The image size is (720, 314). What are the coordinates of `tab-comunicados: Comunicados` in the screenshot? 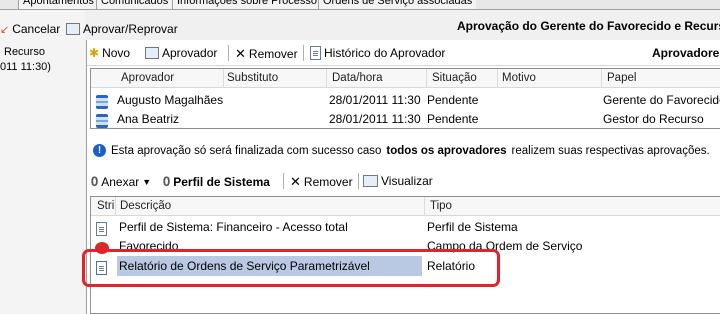 It's located at (134, 4).